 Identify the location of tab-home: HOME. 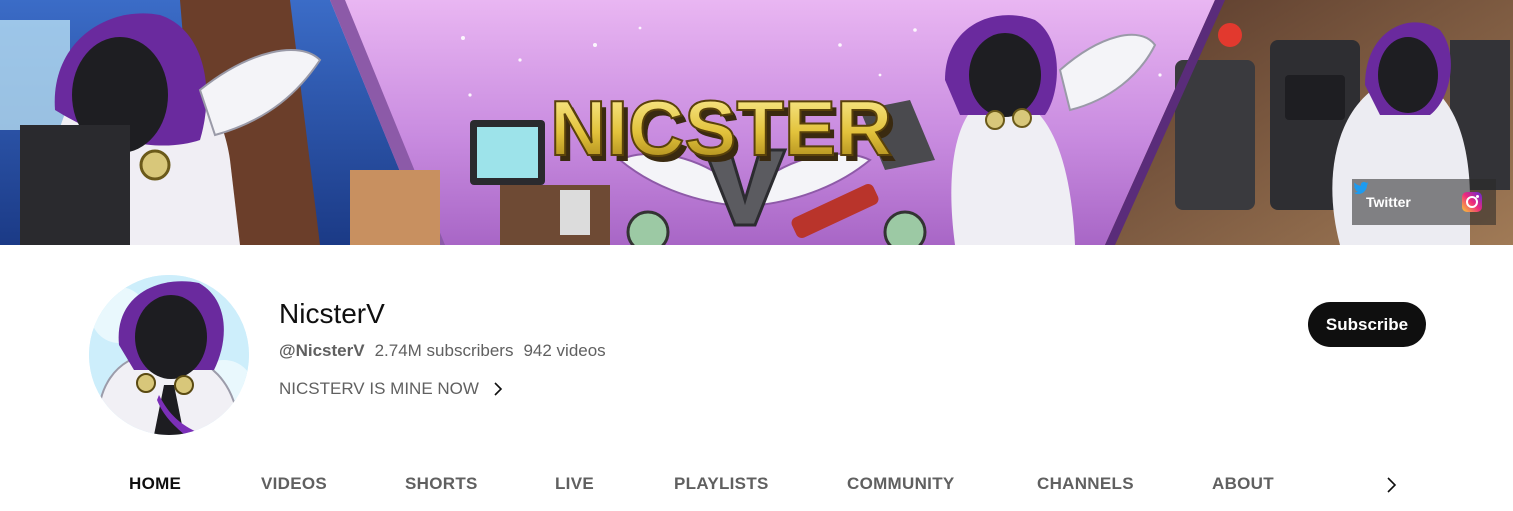
(155, 484).